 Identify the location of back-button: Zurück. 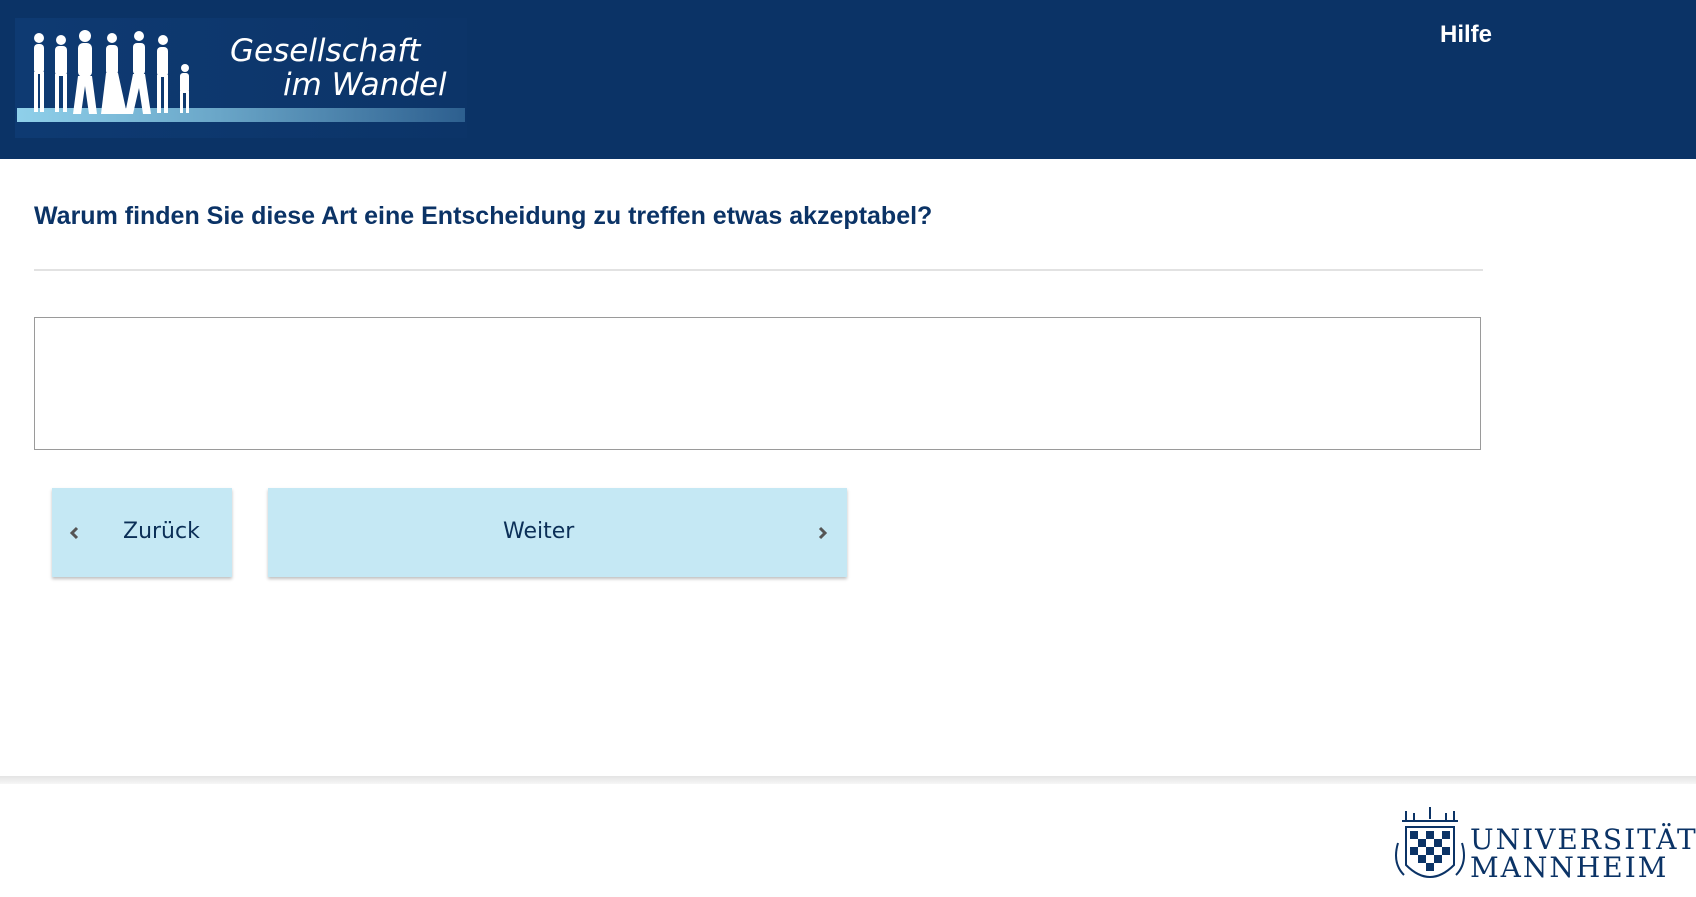
(142, 532).